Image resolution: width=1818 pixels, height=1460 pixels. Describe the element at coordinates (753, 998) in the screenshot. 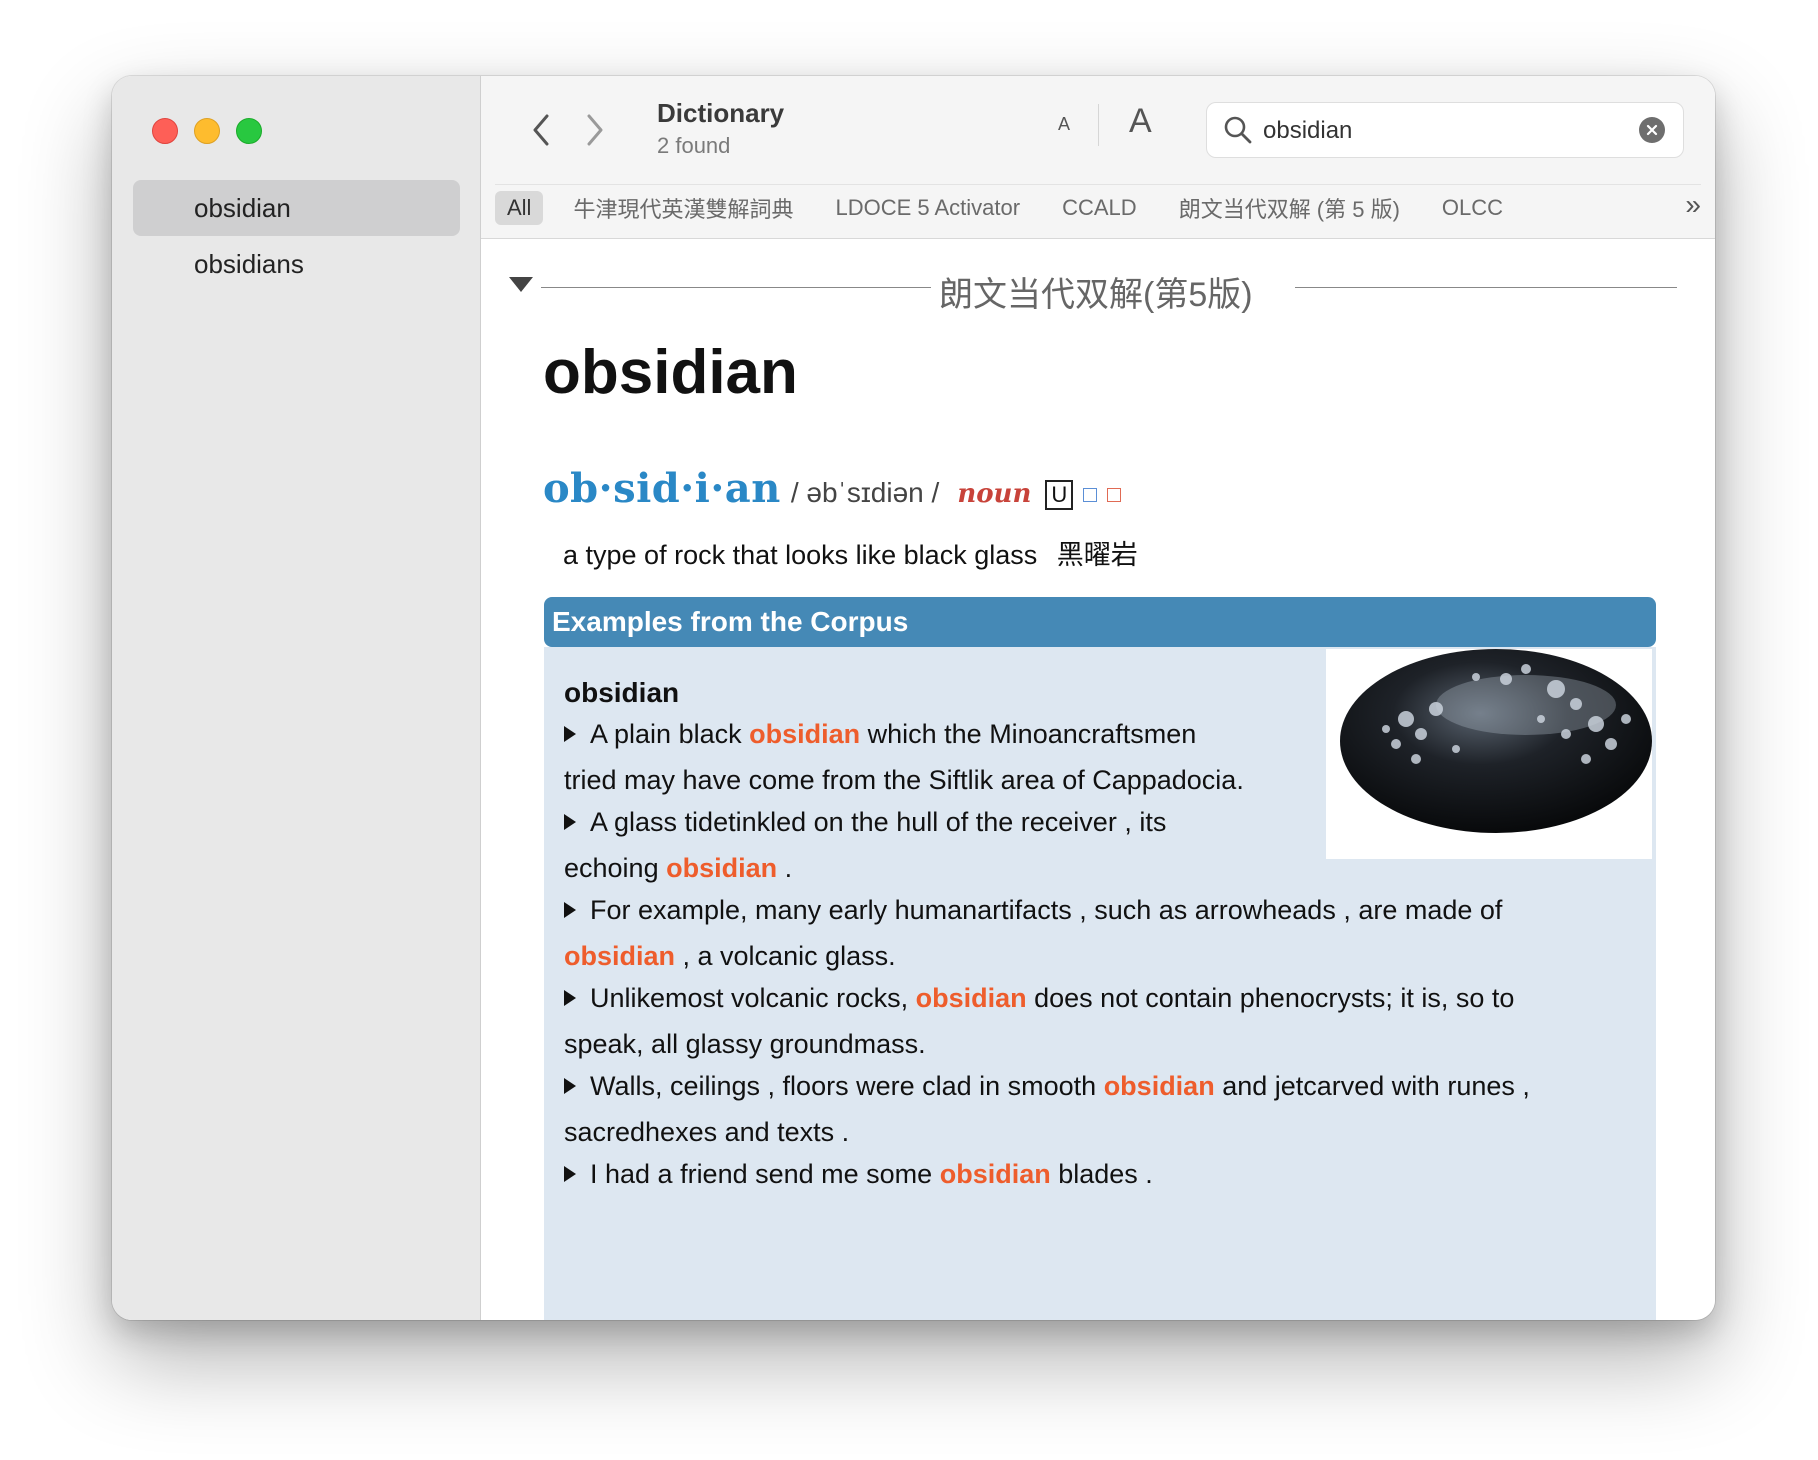

I see `example-text: Unlikemost volcanic rocks,` at that location.